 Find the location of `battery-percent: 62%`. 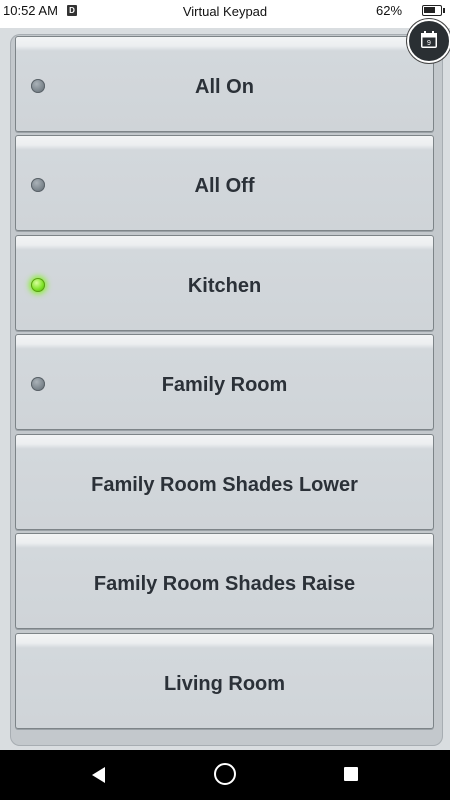

battery-percent: 62% is located at coordinates (389, 10).